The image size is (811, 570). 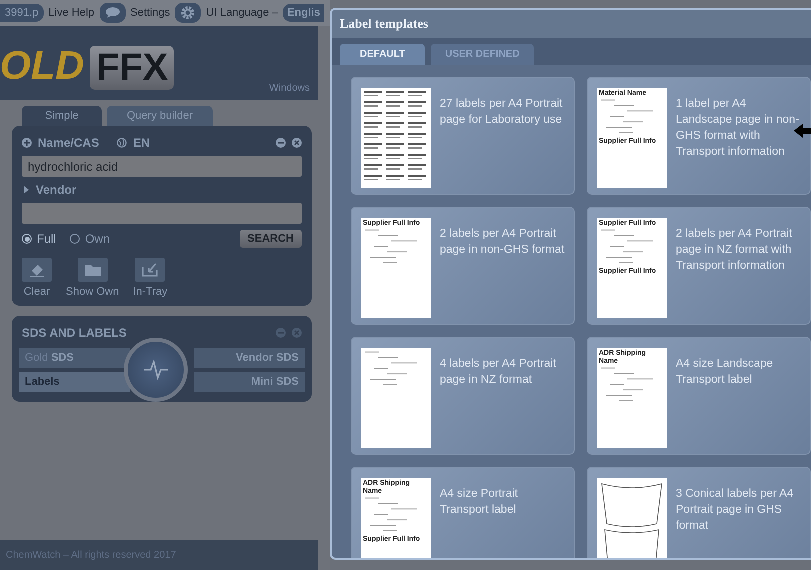 What do you see at coordinates (22, 13) in the screenshot?
I see `account-label: 3991.p` at bounding box center [22, 13].